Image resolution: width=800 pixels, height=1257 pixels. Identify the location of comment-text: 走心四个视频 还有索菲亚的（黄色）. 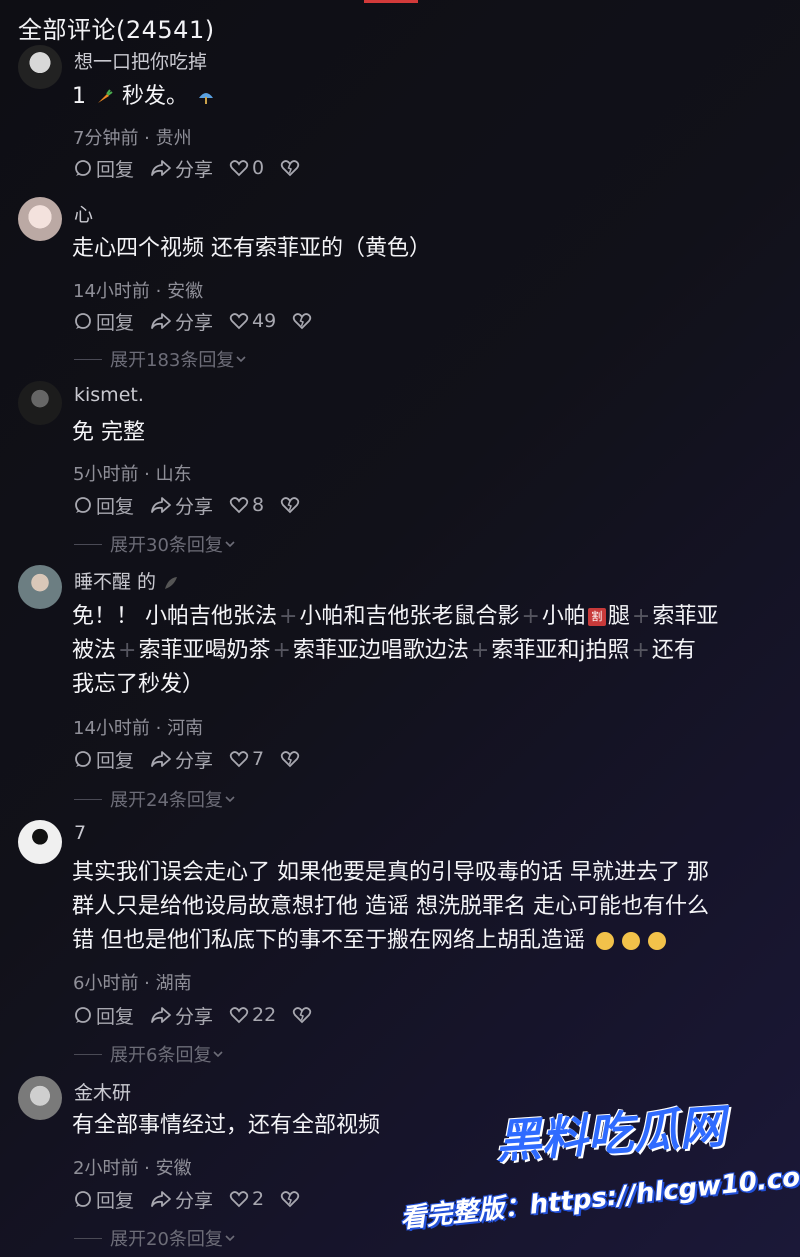
(251, 248).